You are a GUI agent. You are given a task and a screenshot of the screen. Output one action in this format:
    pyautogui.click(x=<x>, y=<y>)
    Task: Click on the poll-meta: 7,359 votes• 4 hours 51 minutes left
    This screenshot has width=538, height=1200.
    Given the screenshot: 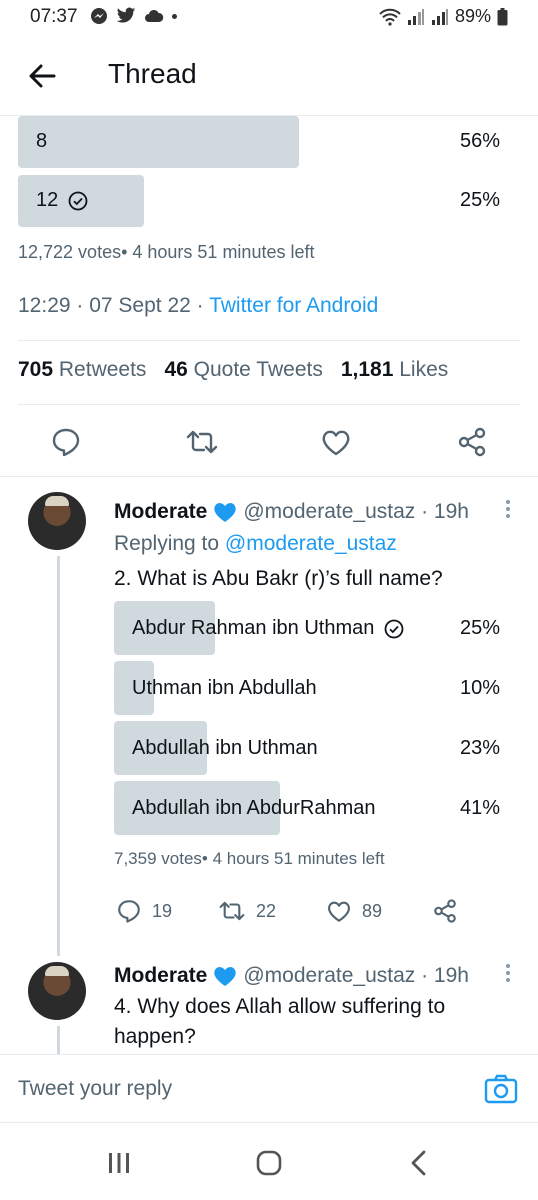 What is the action you would take?
    pyautogui.click(x=249, y=858)
    